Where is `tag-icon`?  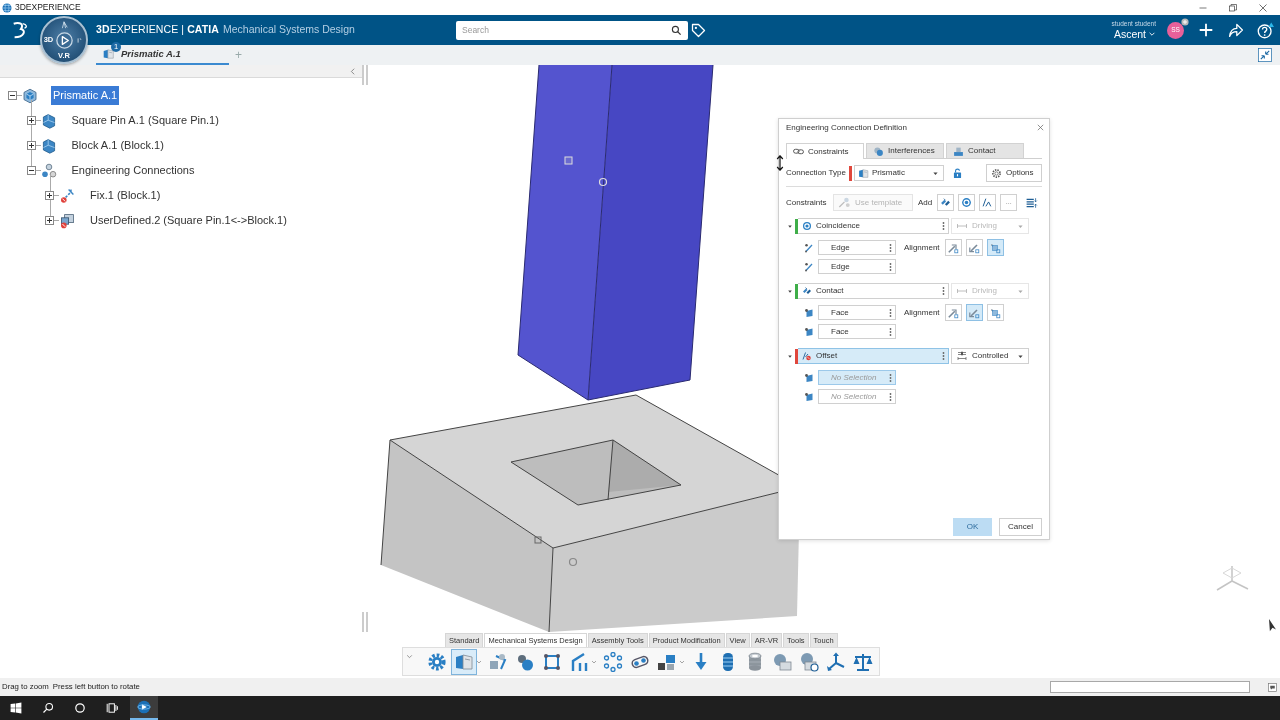
tag-icon is located at coordinates (698, 30).